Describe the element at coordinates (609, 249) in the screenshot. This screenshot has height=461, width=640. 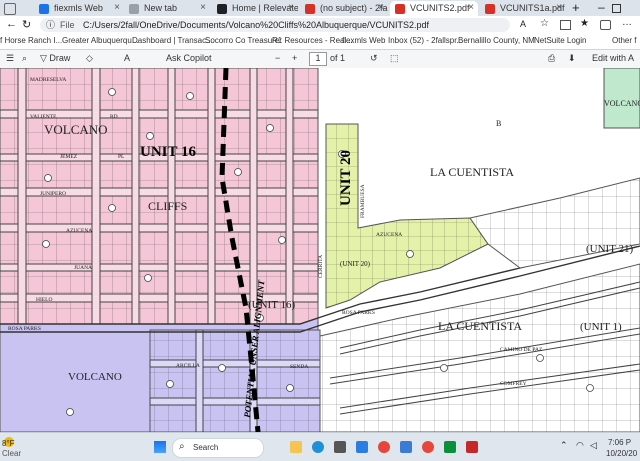
I see `map-label-unit21: (UNIT 21)` at that location.